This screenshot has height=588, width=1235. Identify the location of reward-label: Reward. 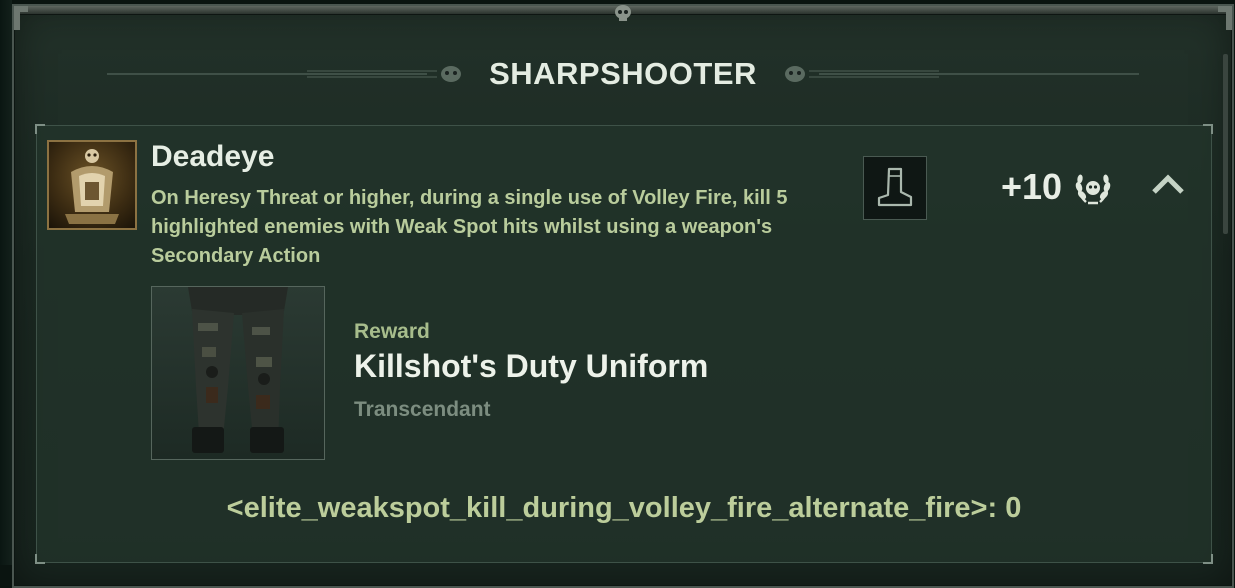
(392, 331).